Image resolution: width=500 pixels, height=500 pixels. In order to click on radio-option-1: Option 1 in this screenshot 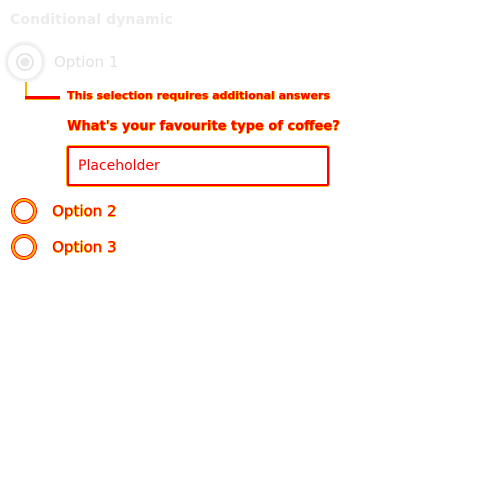, I will do `click(62, 62)`.